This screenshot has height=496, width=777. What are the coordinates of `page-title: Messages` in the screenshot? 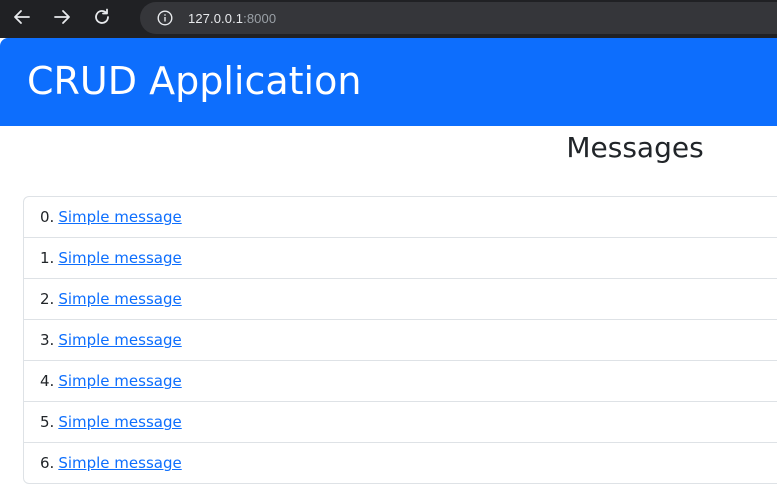 It's located at (635, 147).